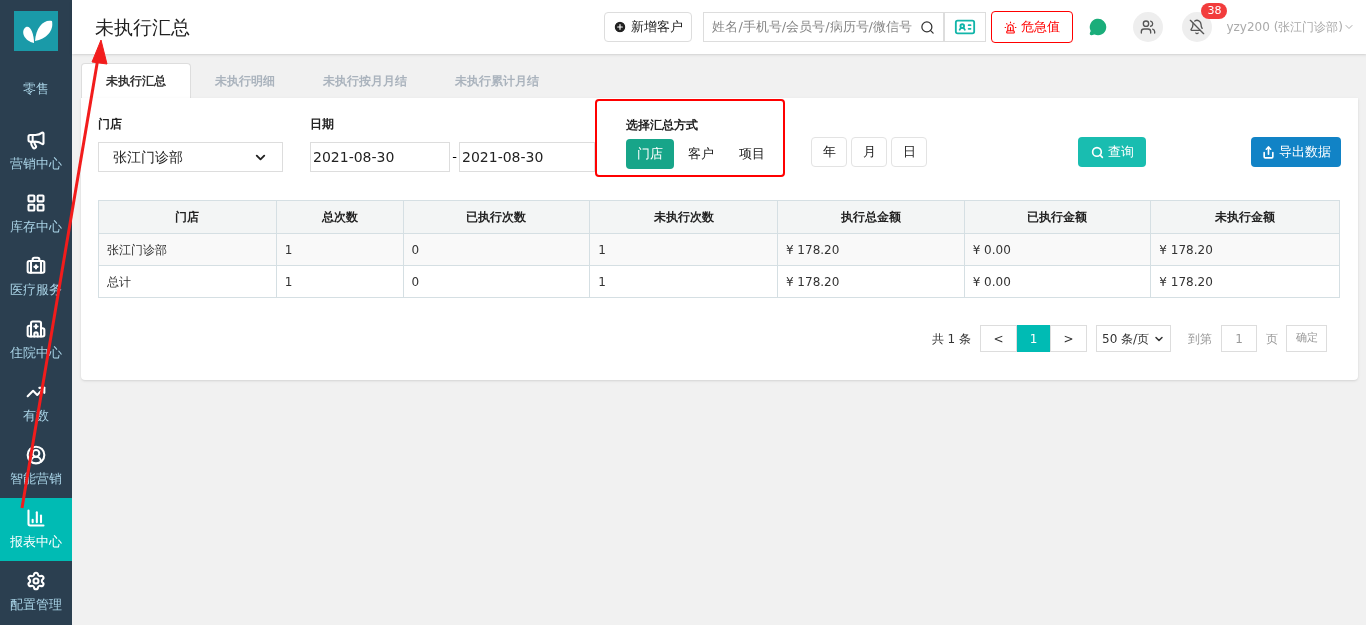  What do you see at coordinates (662, 125) in the screenshot?
I see `field-label: 选择汇总方式` at bounding box center [662, 125].